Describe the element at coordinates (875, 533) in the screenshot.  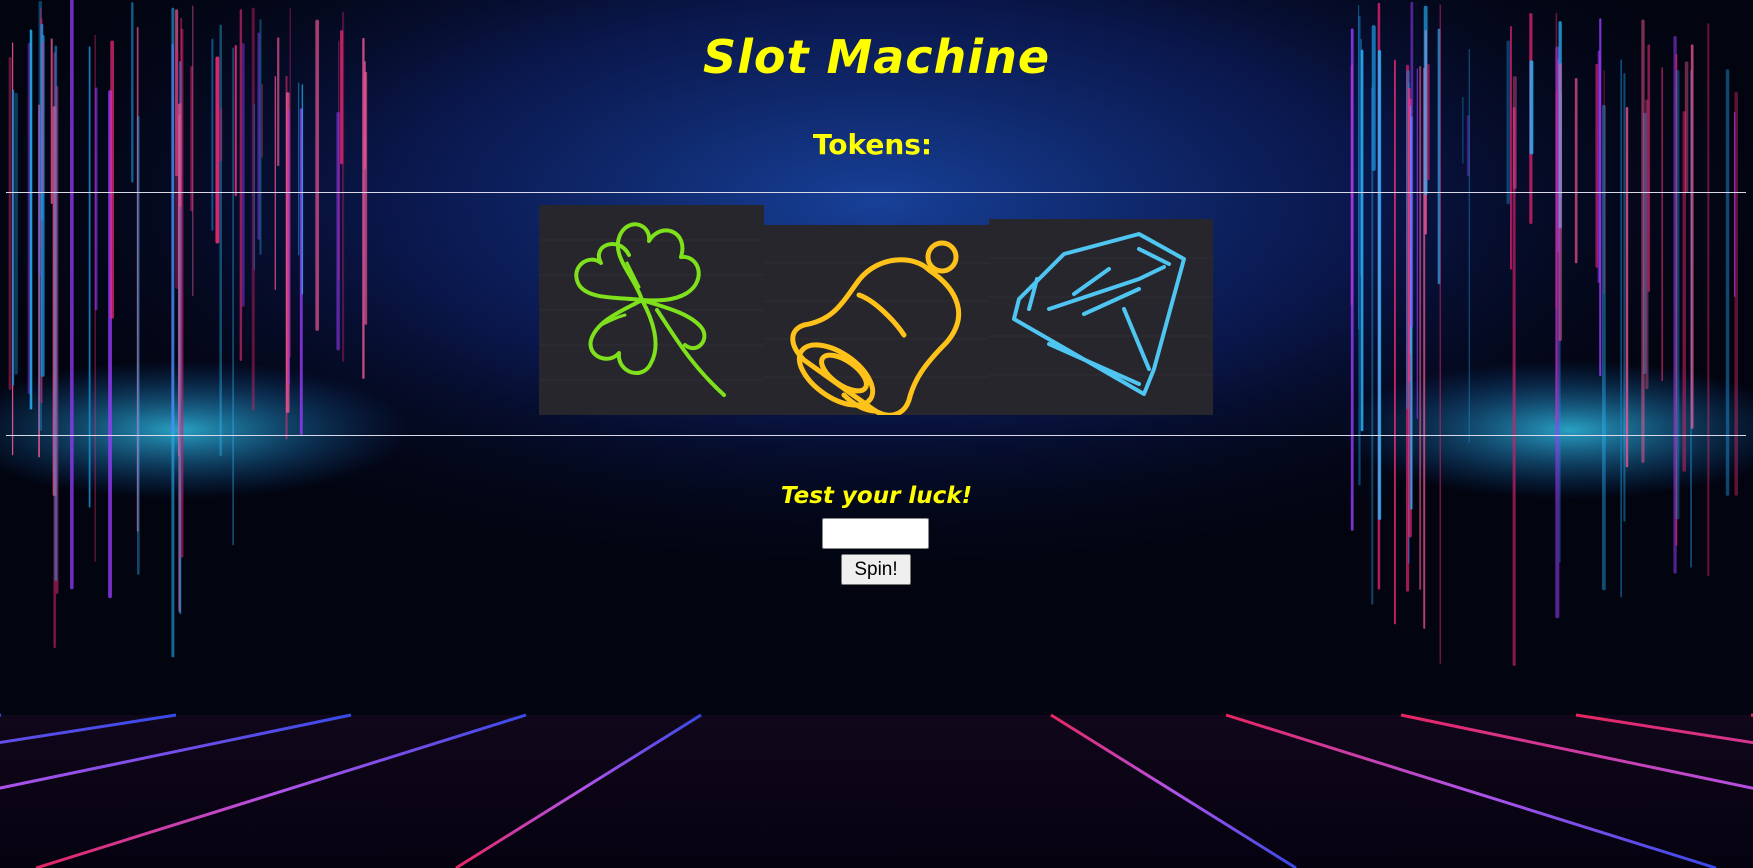
I see `bet-input` at that location.